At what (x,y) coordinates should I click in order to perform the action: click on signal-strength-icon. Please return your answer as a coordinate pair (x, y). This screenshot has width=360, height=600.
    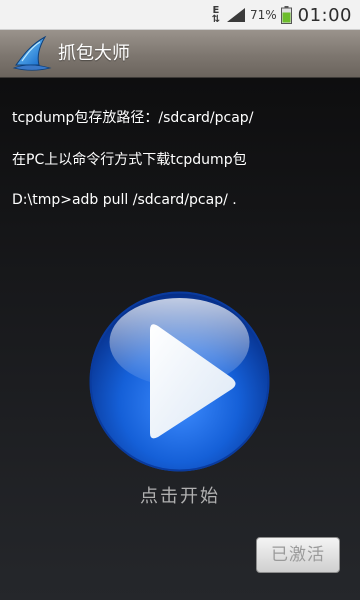
    Looking at the image, I should click on (235, 15).